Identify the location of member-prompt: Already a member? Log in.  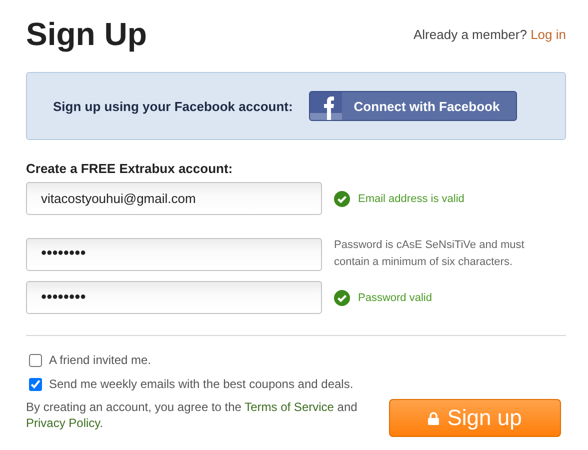
(490, 34).